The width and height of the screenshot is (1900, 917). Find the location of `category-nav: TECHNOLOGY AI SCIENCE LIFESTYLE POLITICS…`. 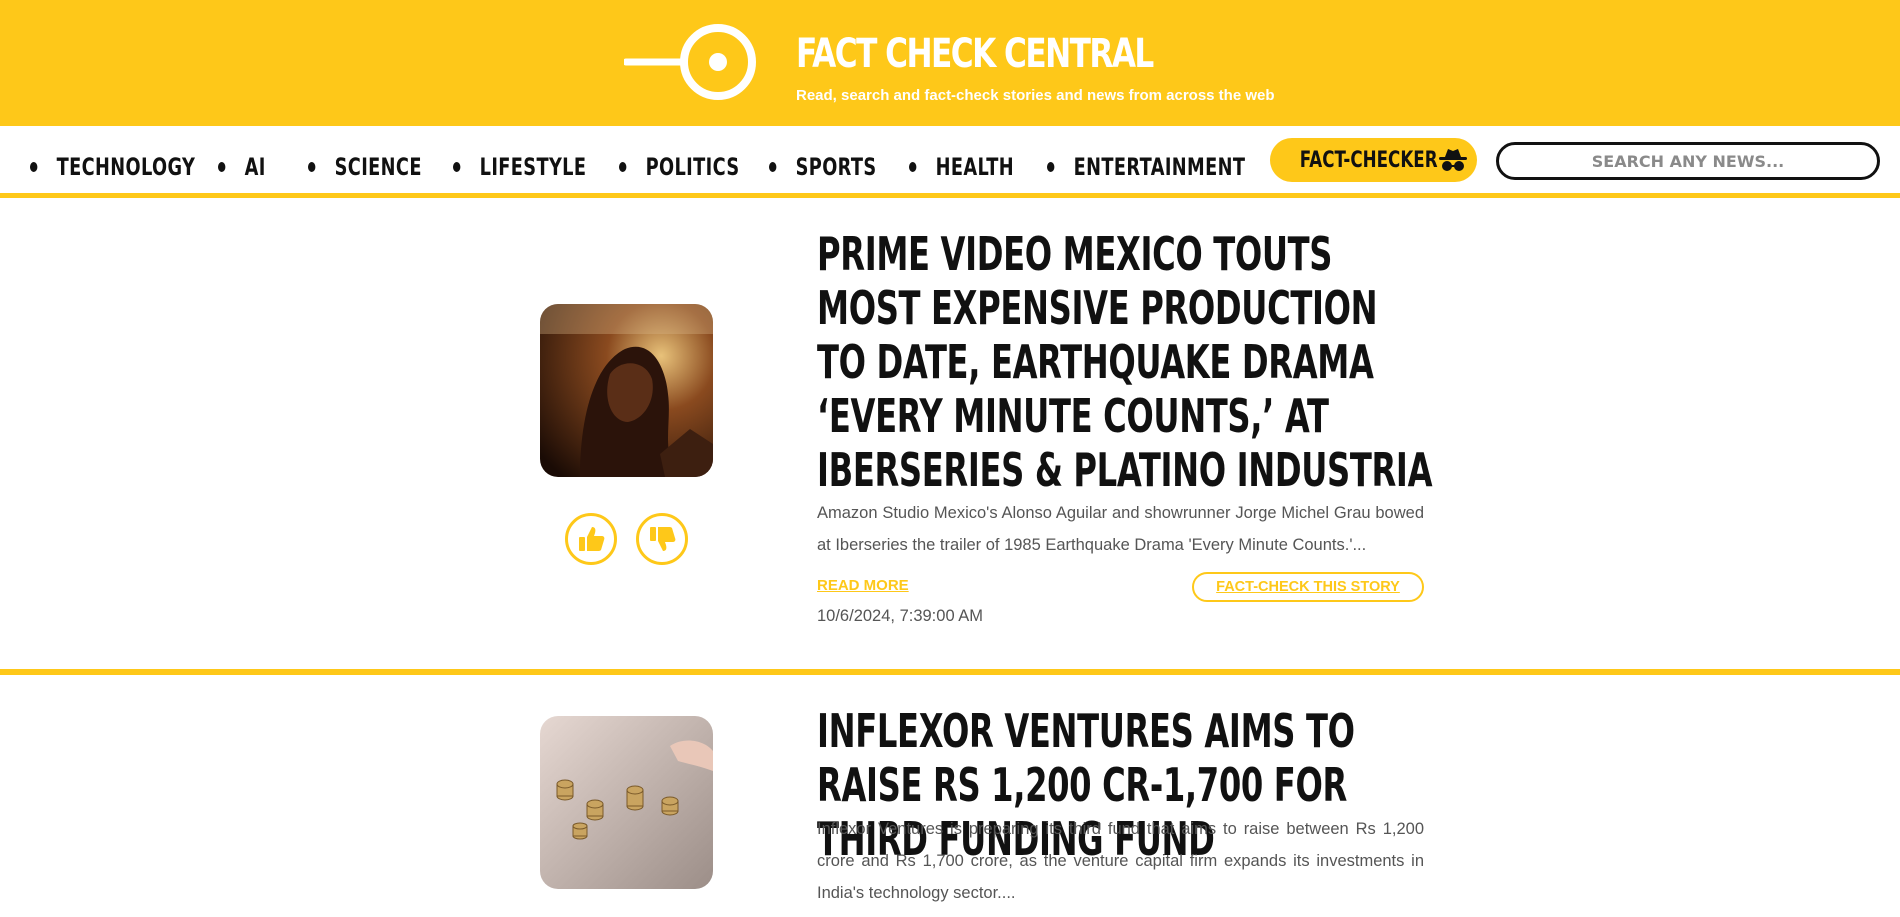

category-nav: TECHNOLOGY AI SCIENCE LIFESTYLE POLITICS… is located at coordinates (950, 162).